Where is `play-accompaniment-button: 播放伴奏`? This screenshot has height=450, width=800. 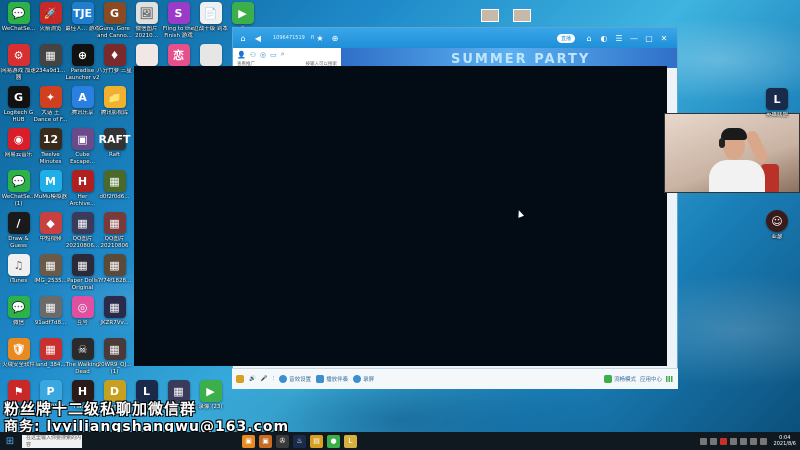 play-accompaniment-button: 播放伴奏 is located at coordinates (332, 379).